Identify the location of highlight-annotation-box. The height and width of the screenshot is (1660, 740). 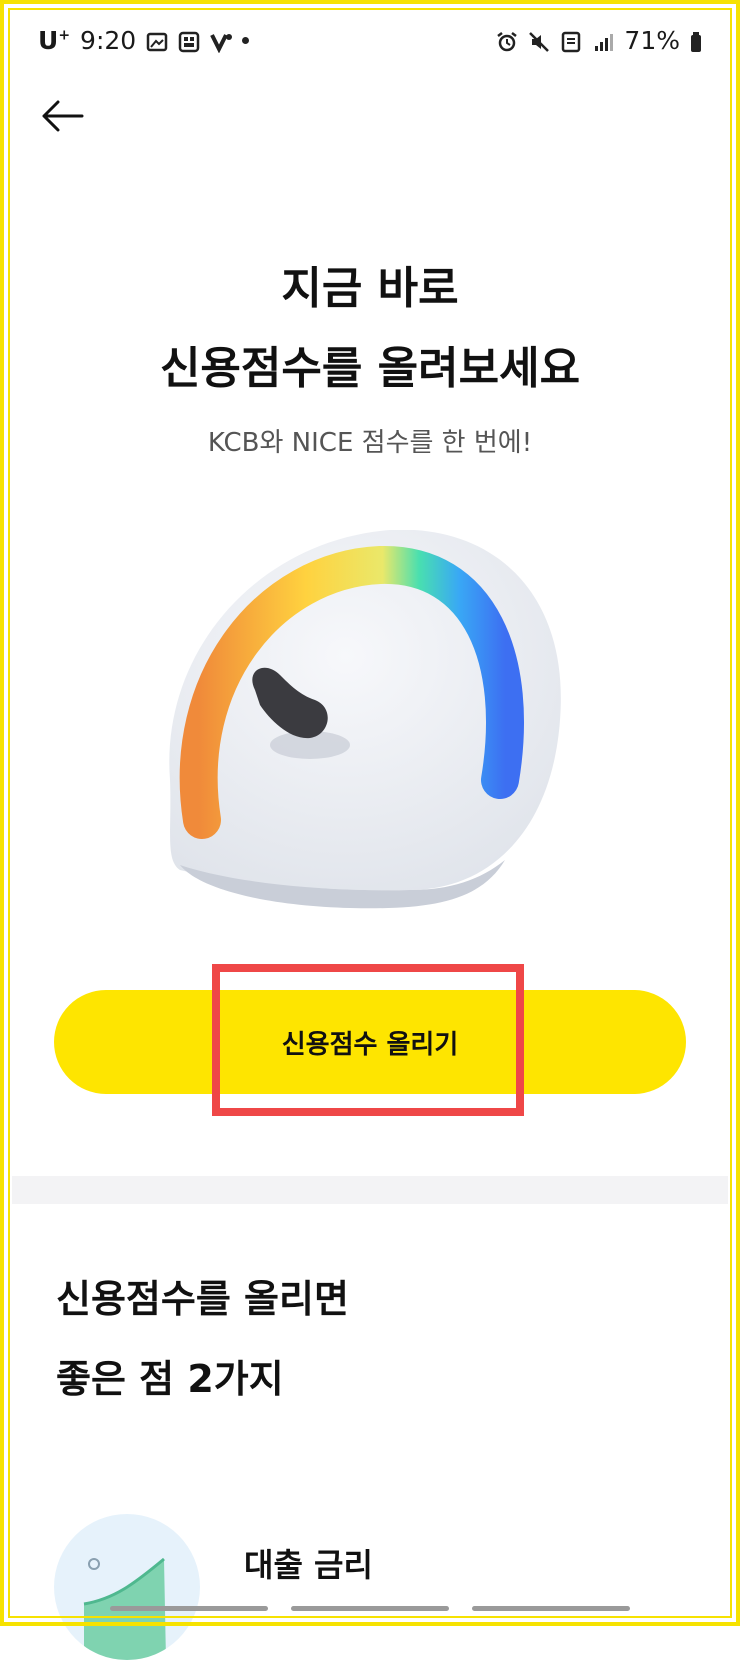
(368, 1040).